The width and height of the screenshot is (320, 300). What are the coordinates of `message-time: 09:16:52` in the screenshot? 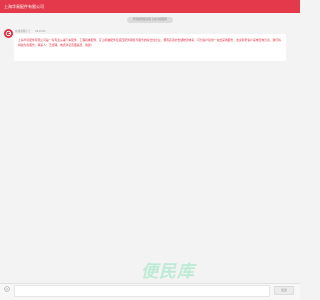 It's located at (40, 31).